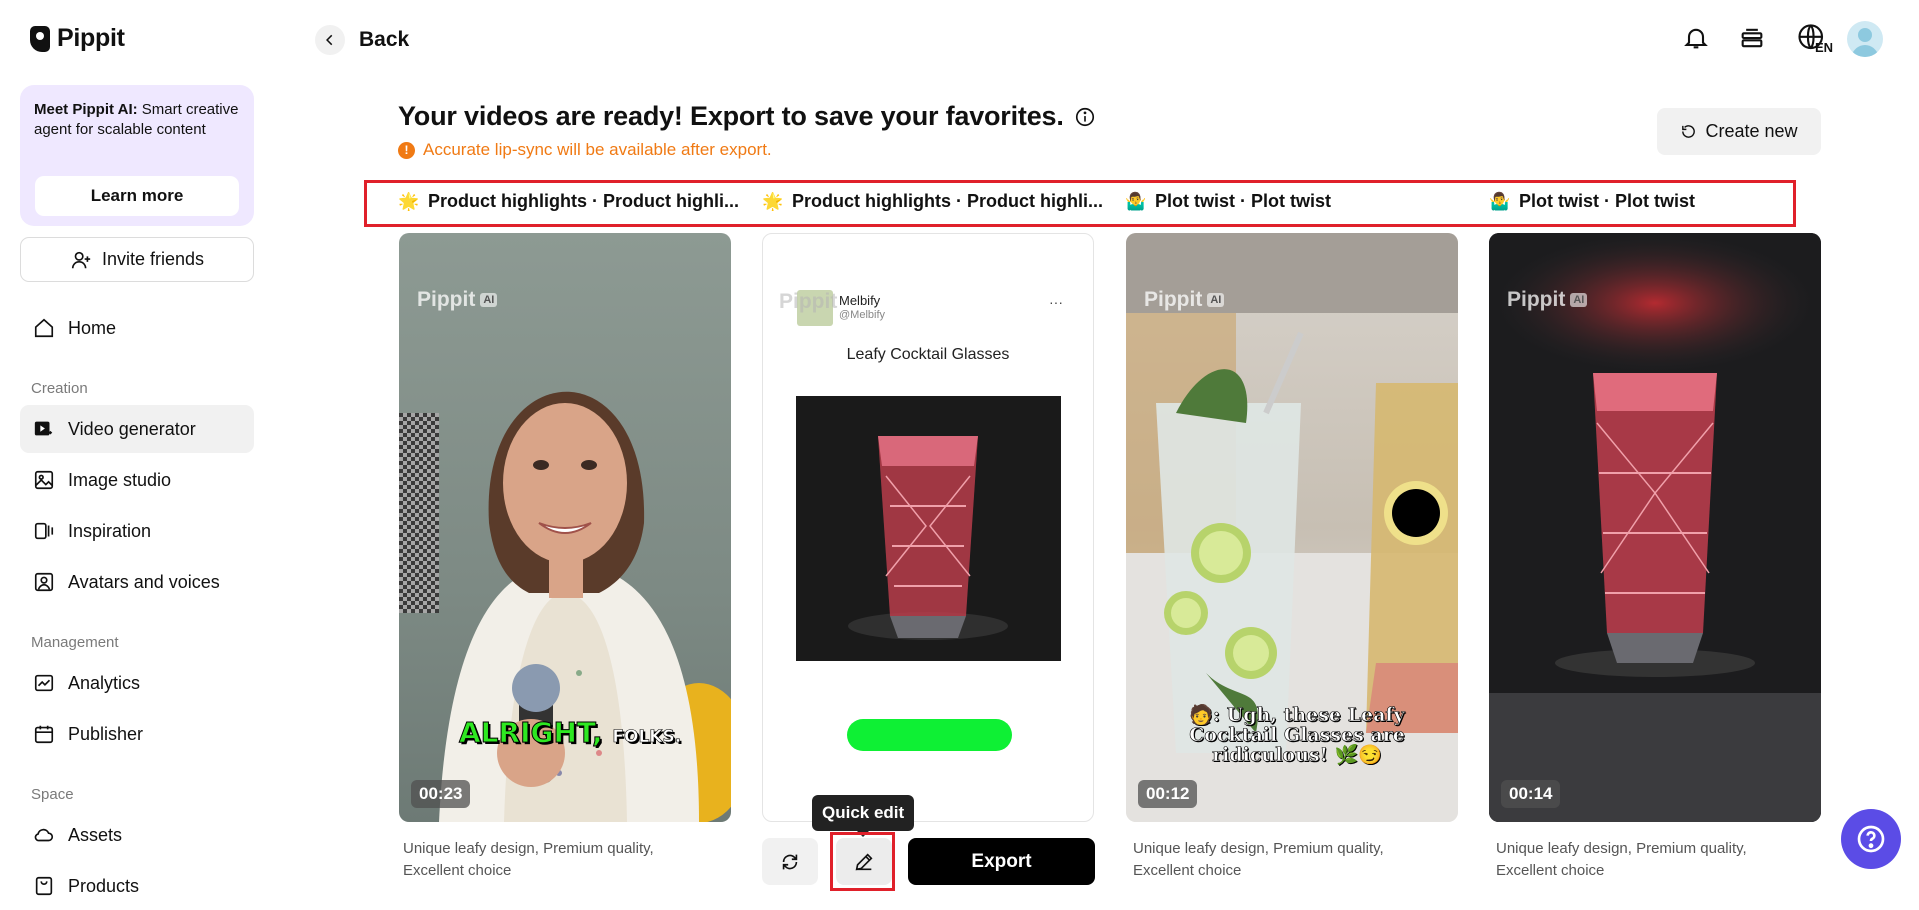 The width and height of the screenshot is (1919, 910). Describe the element at coordinates (132, 428) in the screenshot. I see `nav-video-generator-label: Video generator` at that location.